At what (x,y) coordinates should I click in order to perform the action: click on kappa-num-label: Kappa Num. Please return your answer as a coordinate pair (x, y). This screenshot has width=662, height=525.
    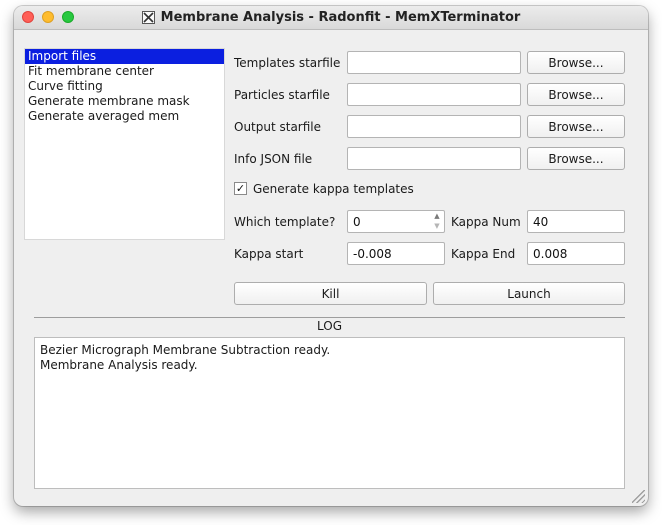
    Looking at the image, I should click on (486, 222).